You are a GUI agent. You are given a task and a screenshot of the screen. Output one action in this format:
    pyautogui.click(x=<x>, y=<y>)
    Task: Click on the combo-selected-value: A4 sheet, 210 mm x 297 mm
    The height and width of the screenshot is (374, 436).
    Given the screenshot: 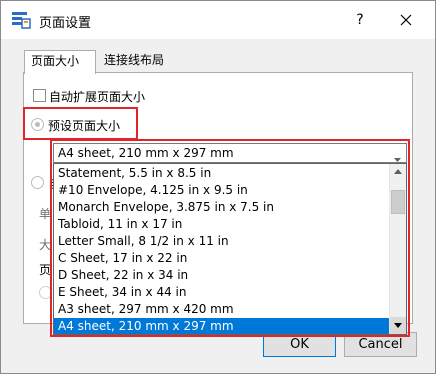 What is the action you would take?
    pyautogui.click(x=146, y=153)
    